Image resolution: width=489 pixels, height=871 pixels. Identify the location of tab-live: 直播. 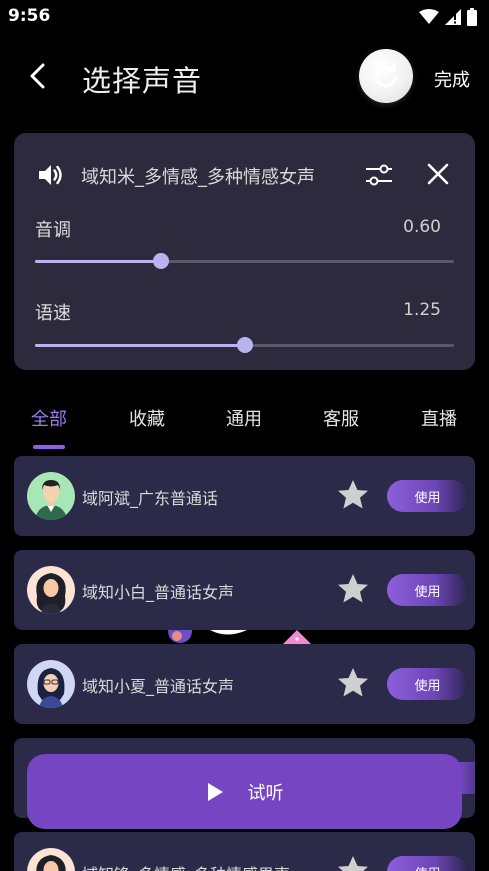
(439, 418).